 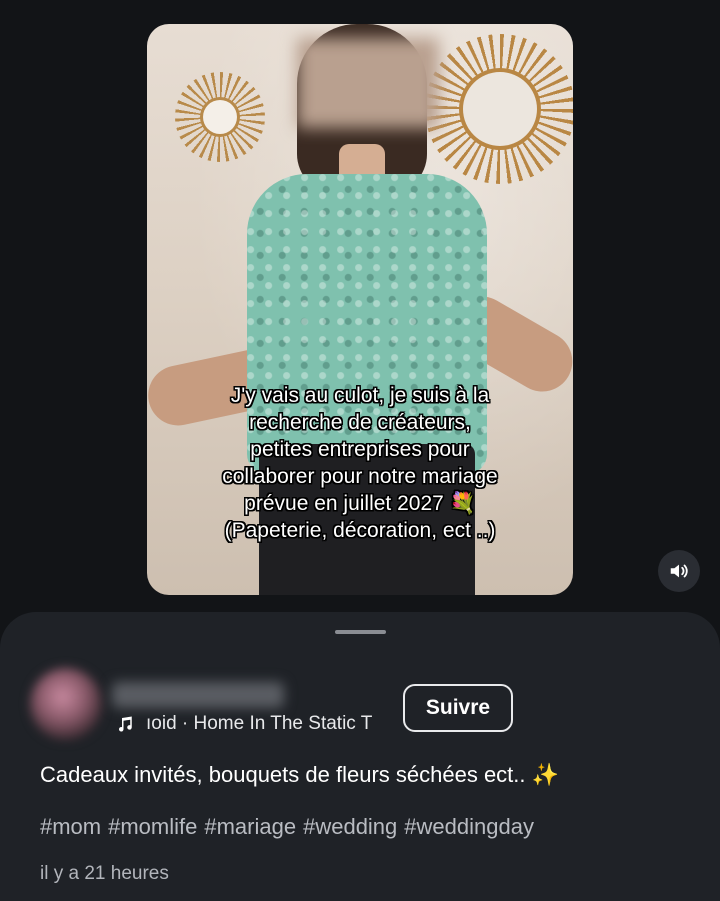 What do you see at coordinates (360, 395) in the screenshot?
I see `caption-line: J'y vais au culot, je suis à la` at bounding box center [360, 395].